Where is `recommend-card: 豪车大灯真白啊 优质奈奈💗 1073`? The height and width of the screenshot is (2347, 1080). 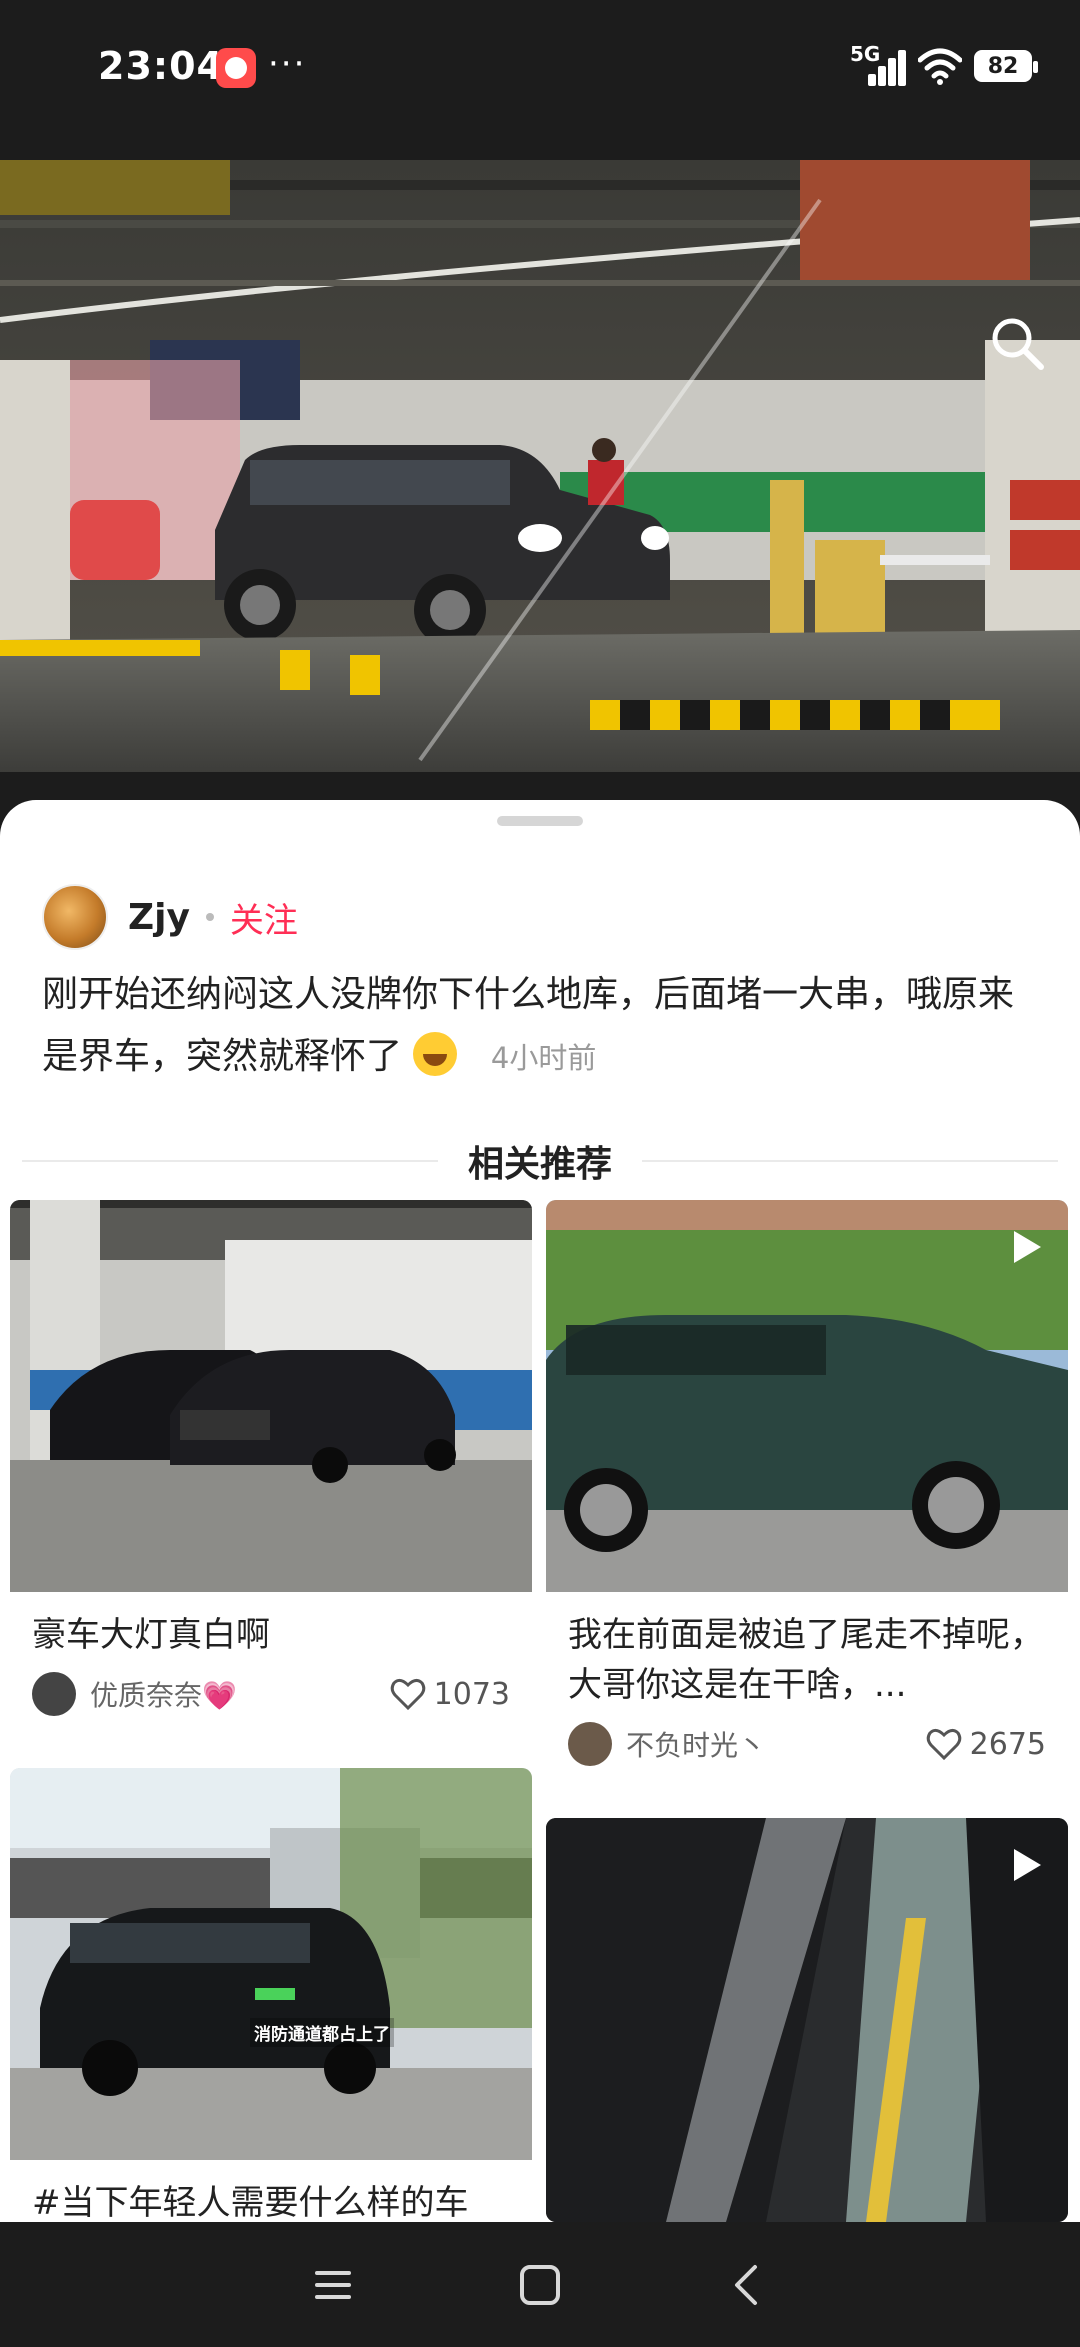
recommend-card: 豪车大灯真白啊 优质奈奈💗 1073 is located at coordinates (271, 1458).